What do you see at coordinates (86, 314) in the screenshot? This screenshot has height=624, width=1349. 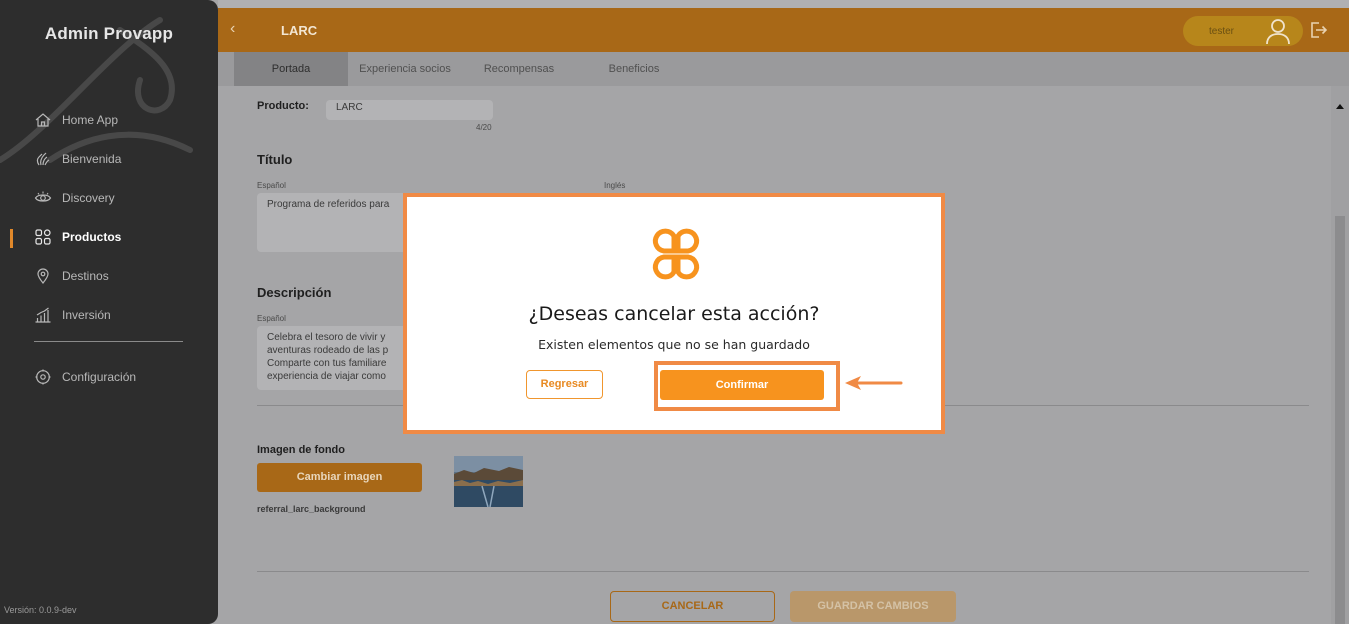 I see `sidebar-item-label: Inversión` at bounding box center [86, 314].